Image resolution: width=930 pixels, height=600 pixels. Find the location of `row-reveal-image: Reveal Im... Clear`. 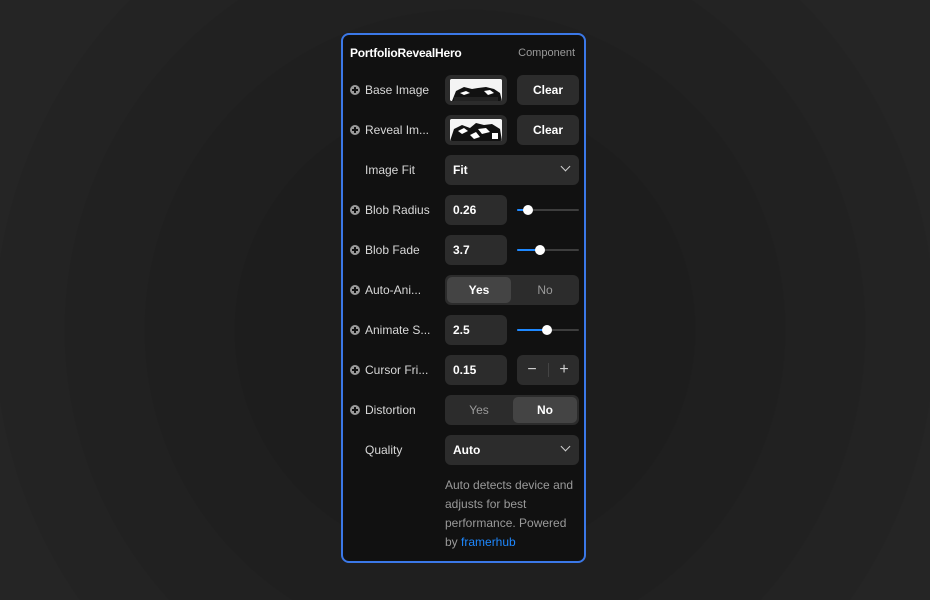

row-reveal-image: Reveal Im... Clear is located at coordinates (463, 130).